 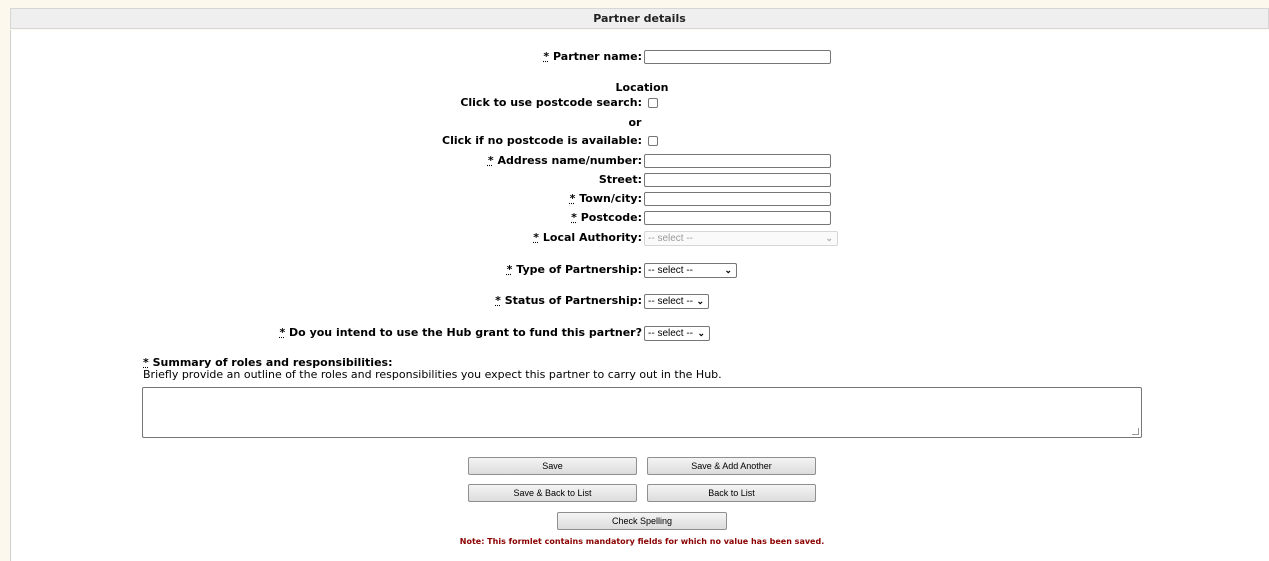 I want to click on postcode-input, so click(x=737, y=218).